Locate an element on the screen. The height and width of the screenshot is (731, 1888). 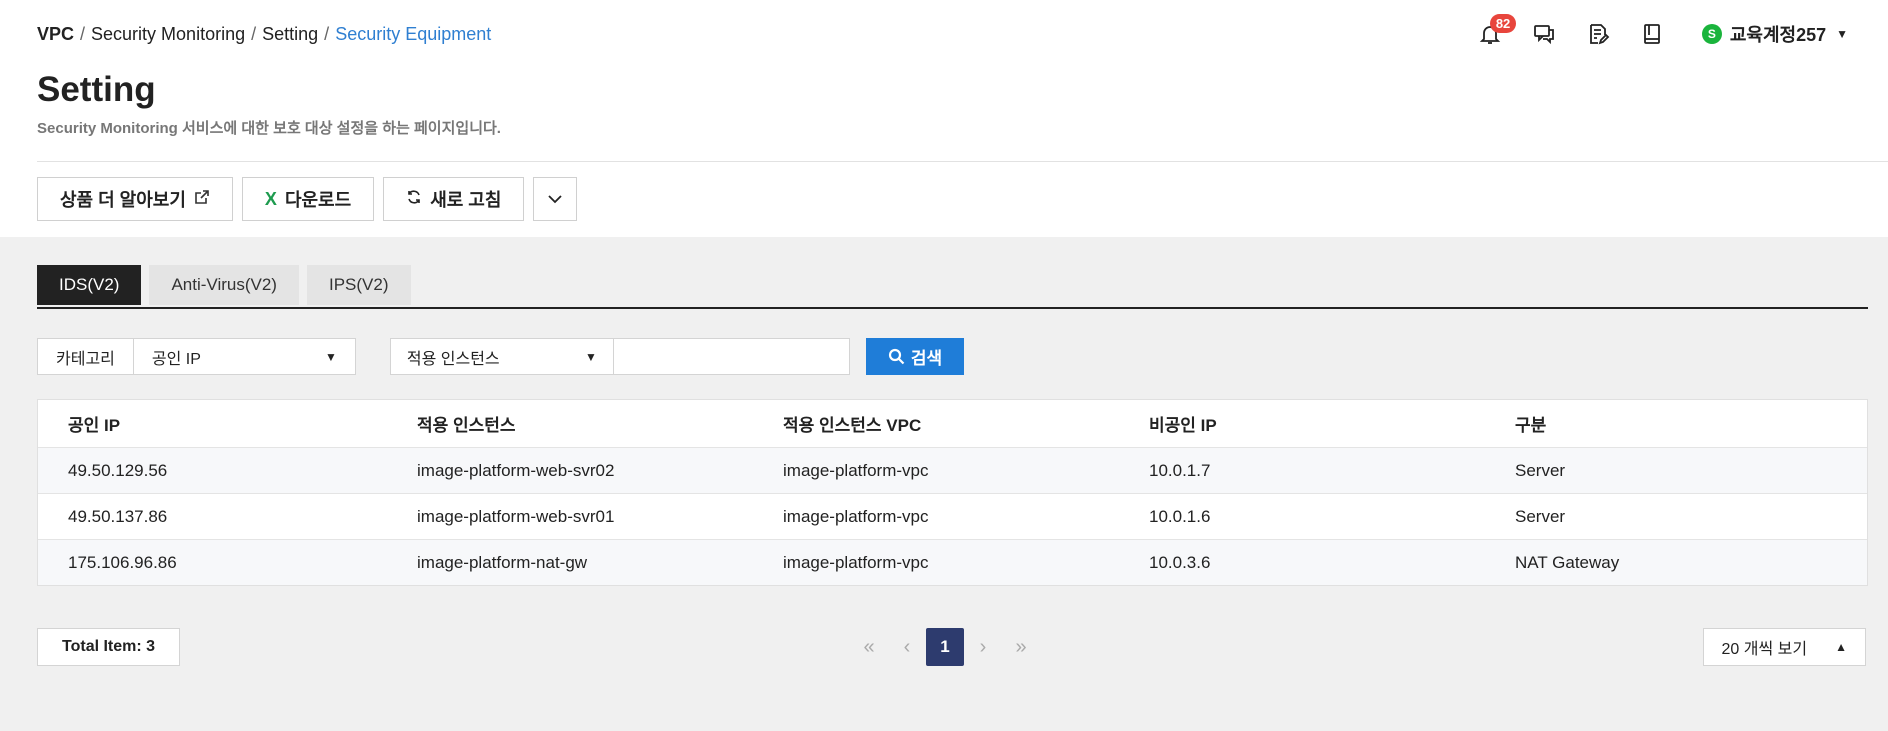
first-page-icon: « is located at coordinates (869, 647).